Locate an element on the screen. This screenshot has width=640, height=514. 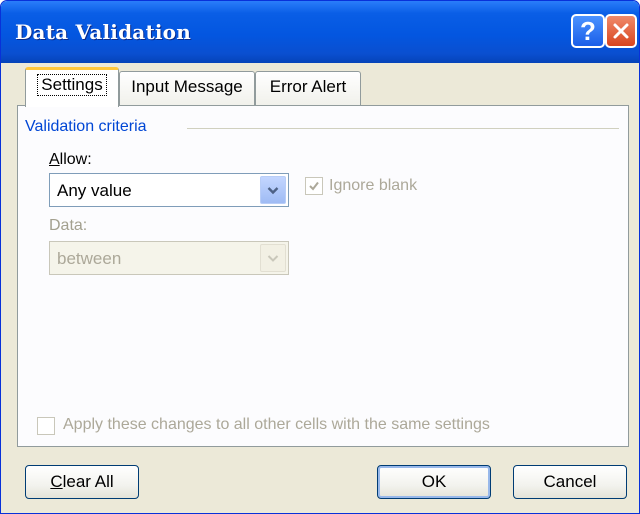
data-dropdown-arrow is located at coordinates (273, 258).